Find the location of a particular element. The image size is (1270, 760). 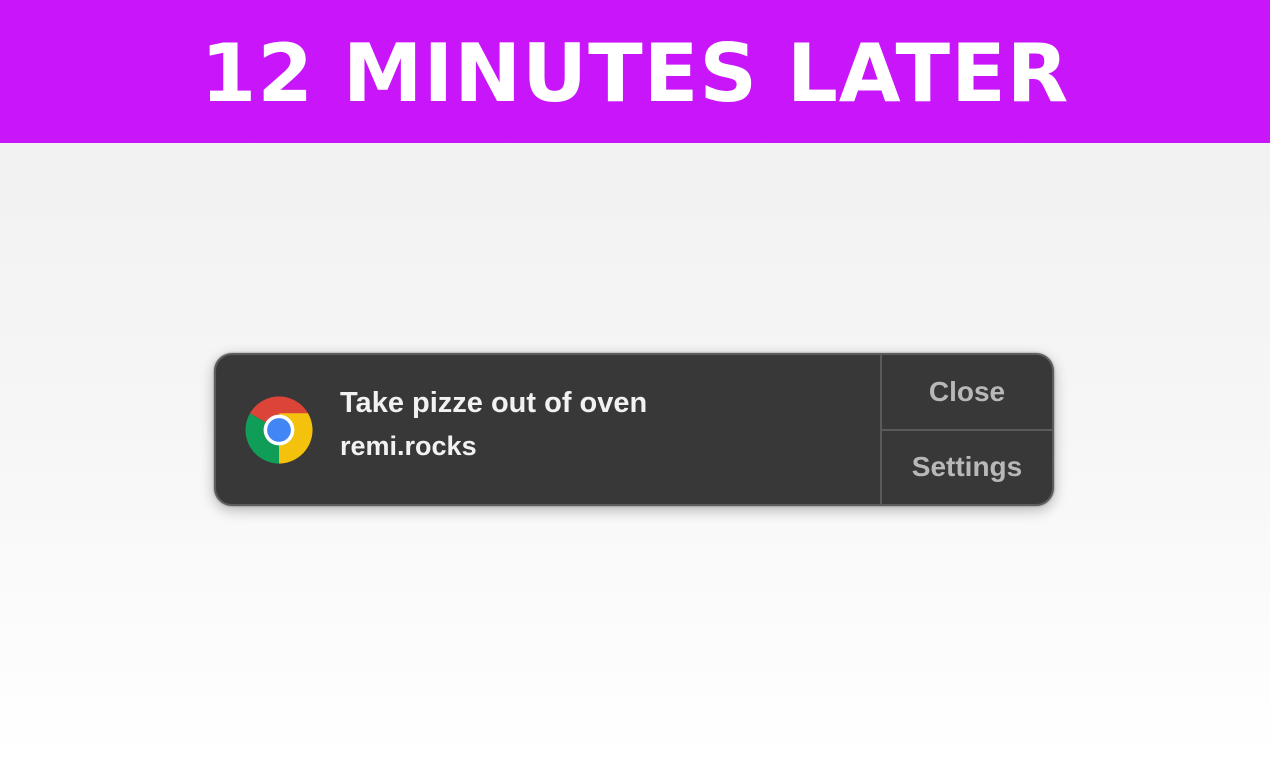

notification-source: remi.rocks is located at coordinates (408, 446).